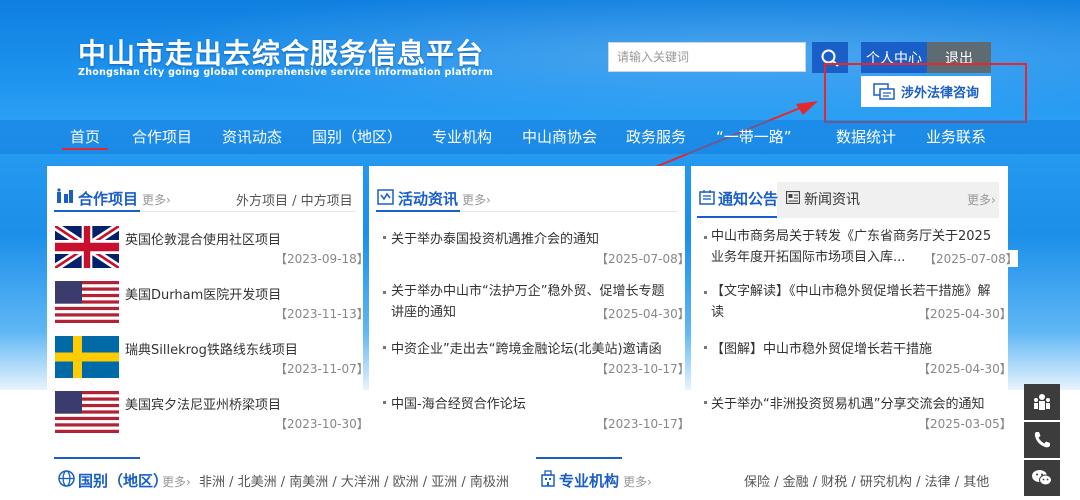  I want to click on institutions-list: 保险 / 金融 / 财税 / 研究机构 / 法律 / 其他, so click(866, 480).